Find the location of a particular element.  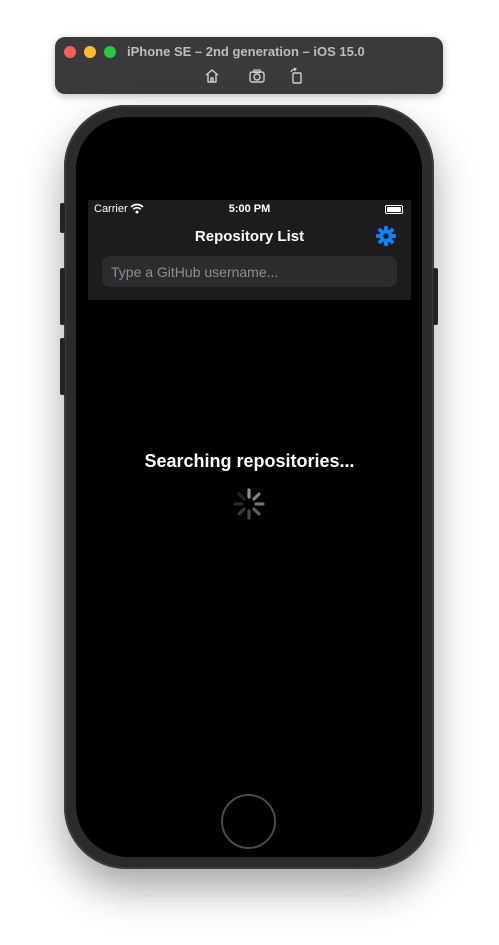

rotate-icon is located at coordinates (297, 76).